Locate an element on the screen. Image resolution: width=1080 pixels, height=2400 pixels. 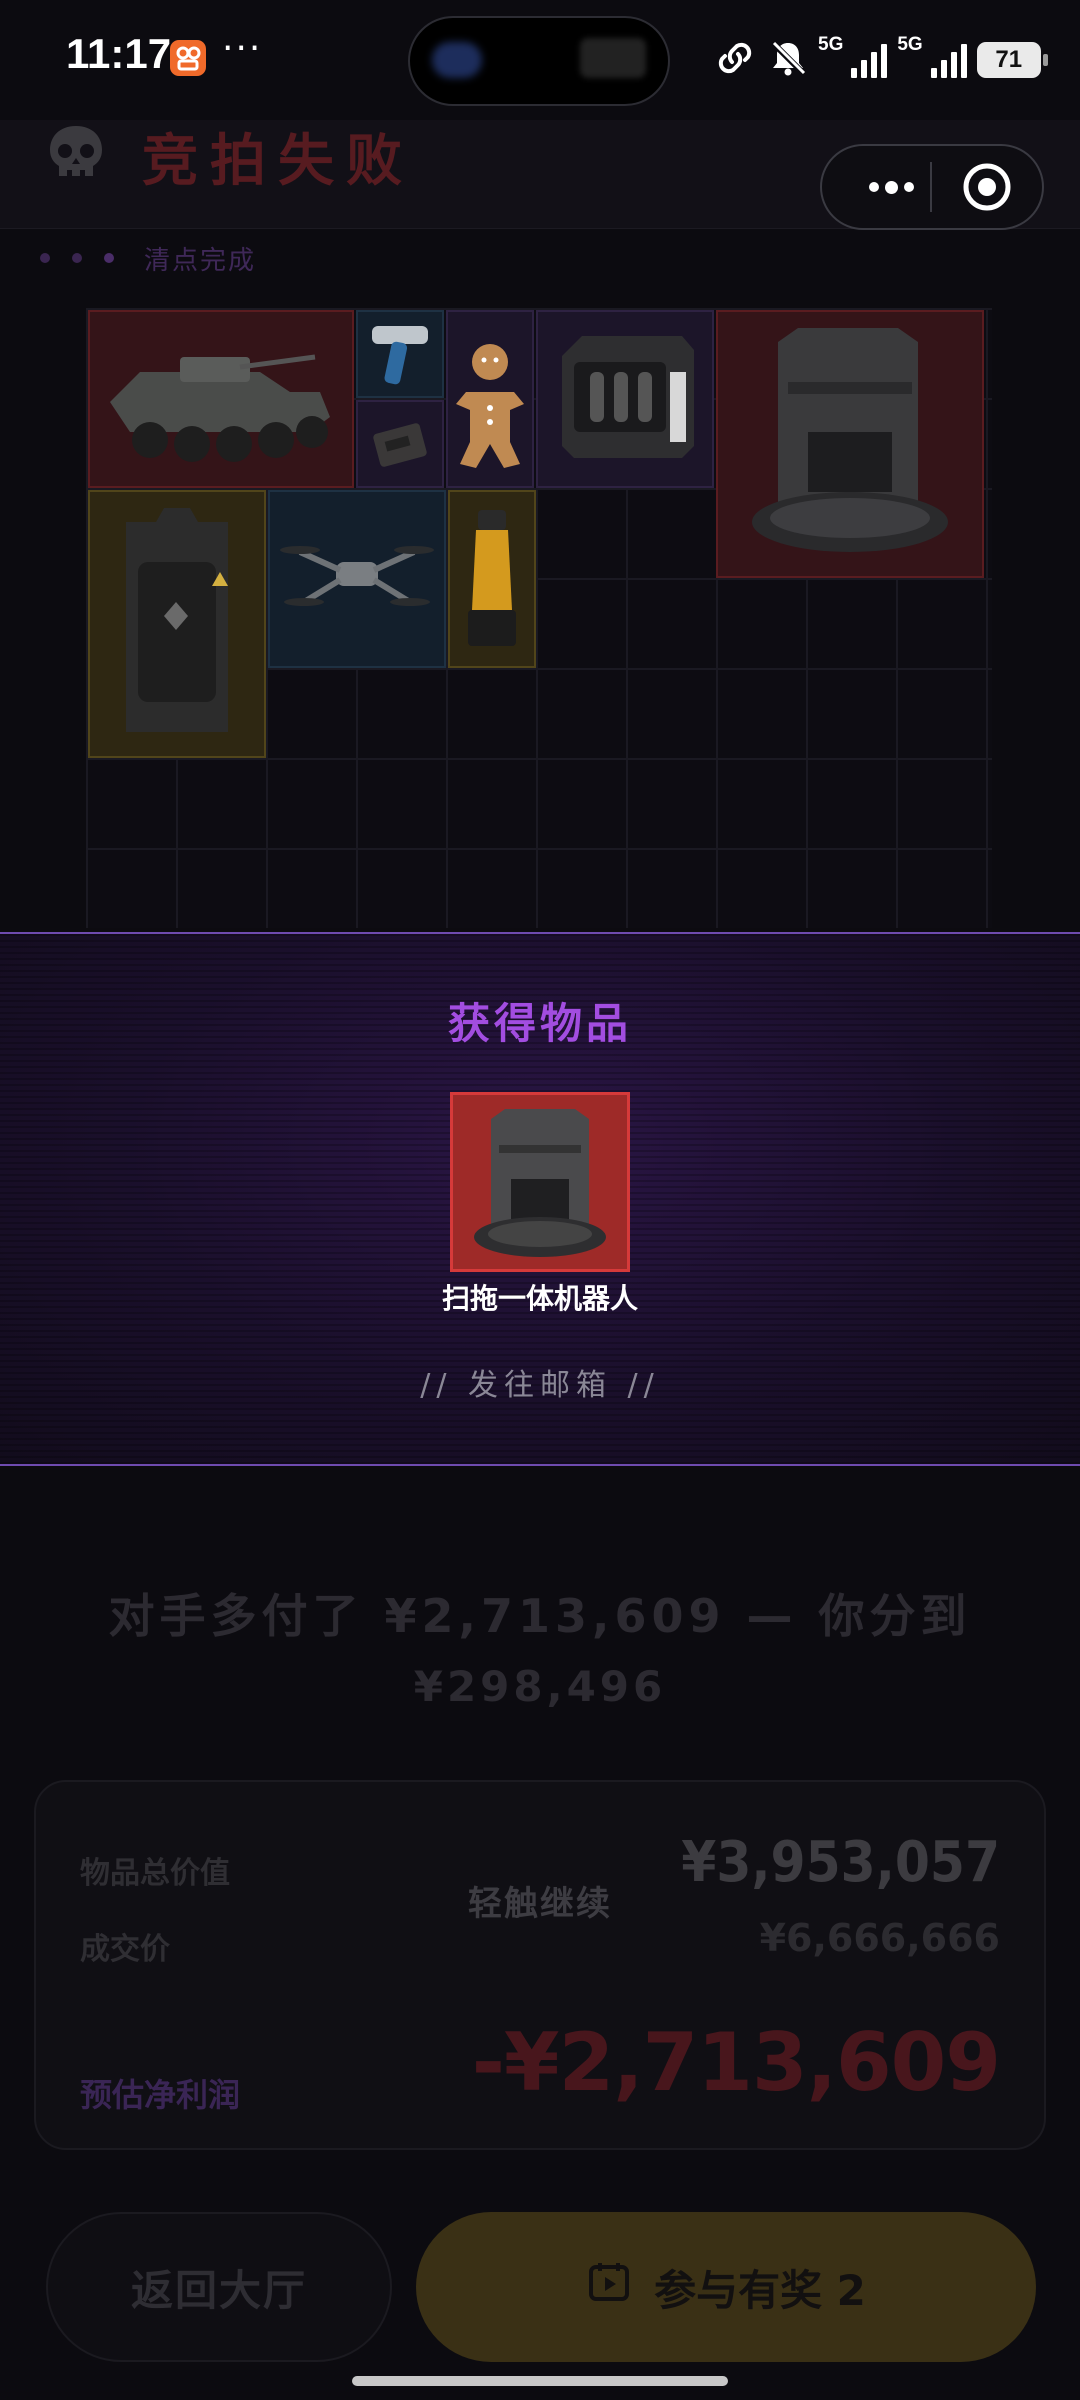
home-indicator is located at coordinates (540, 2381).